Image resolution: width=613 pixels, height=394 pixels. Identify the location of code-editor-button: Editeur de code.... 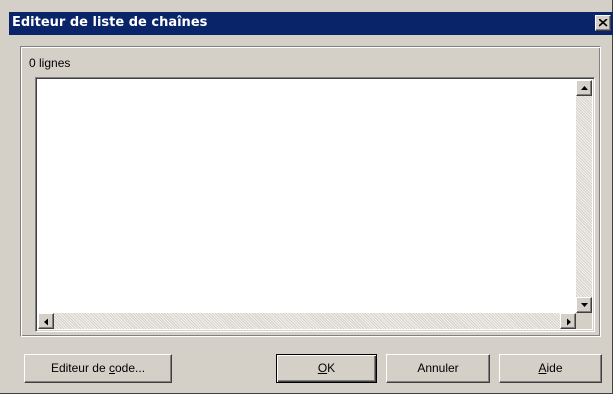
(98, 368).